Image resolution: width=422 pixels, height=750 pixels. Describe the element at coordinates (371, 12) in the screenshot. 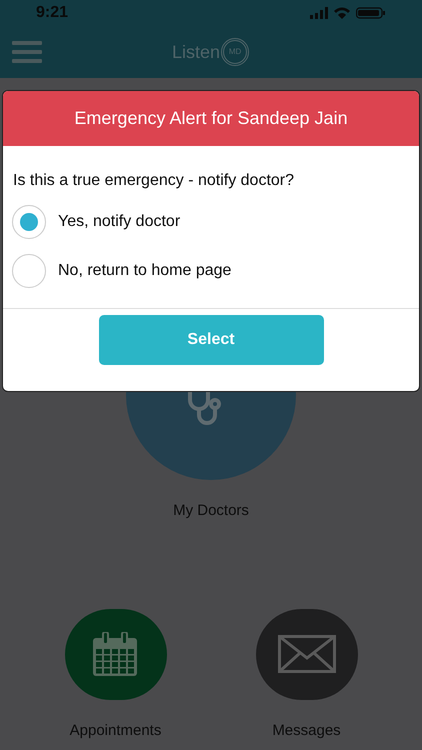

I see `battery-icon` at that location.